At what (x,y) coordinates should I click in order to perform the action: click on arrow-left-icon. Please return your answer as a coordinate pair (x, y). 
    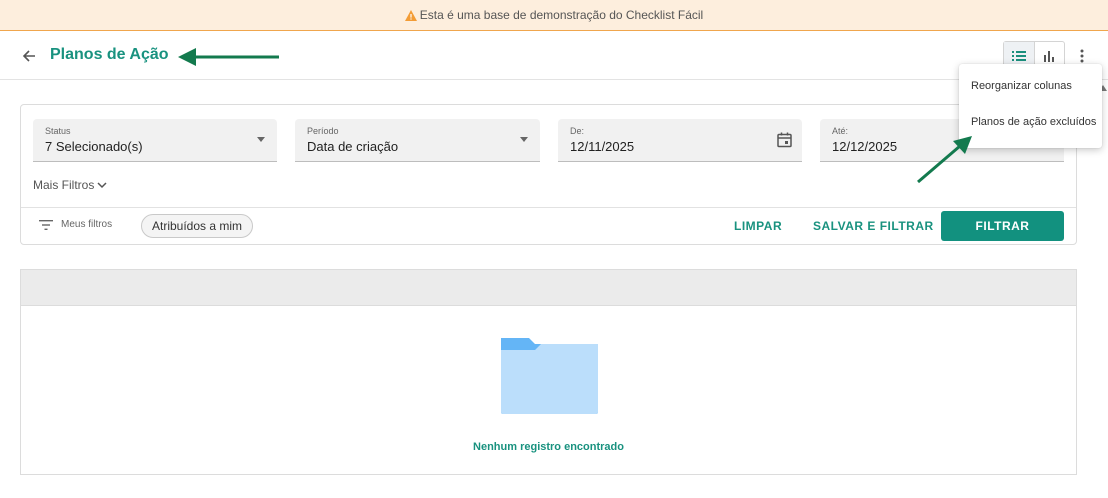
    Looking at the image, I should click on (28, 56).